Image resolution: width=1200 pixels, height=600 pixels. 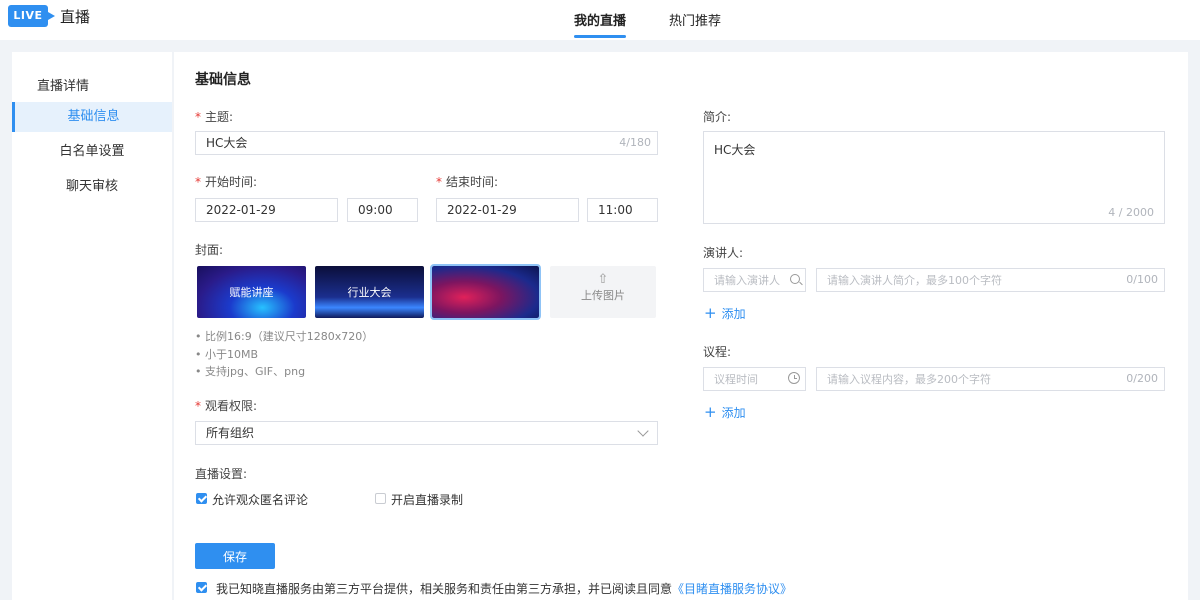 What do you see at coordinates (1131, 212) in the screenshot?
I see `intro-counter: 4 / 2000` at bounding box center [1131, 212].